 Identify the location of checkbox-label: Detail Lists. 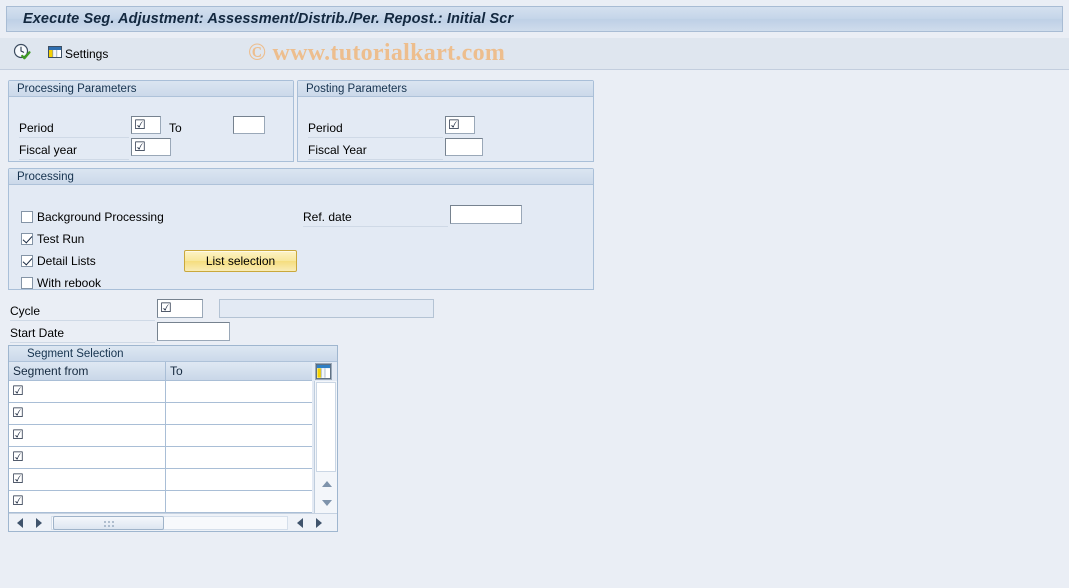
(66, 261).